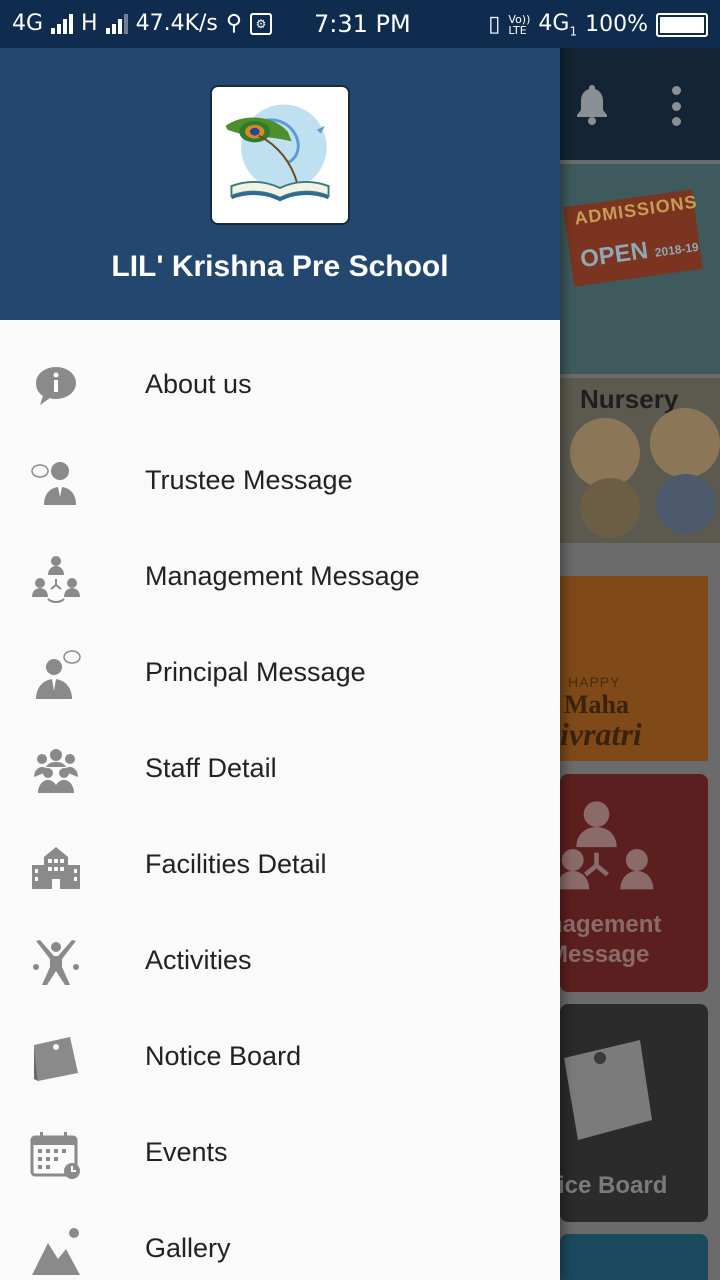  Describe the element at coordinates (611, 939) in the screenshot. I see `management-tile-label: nagementMessage` at that location.